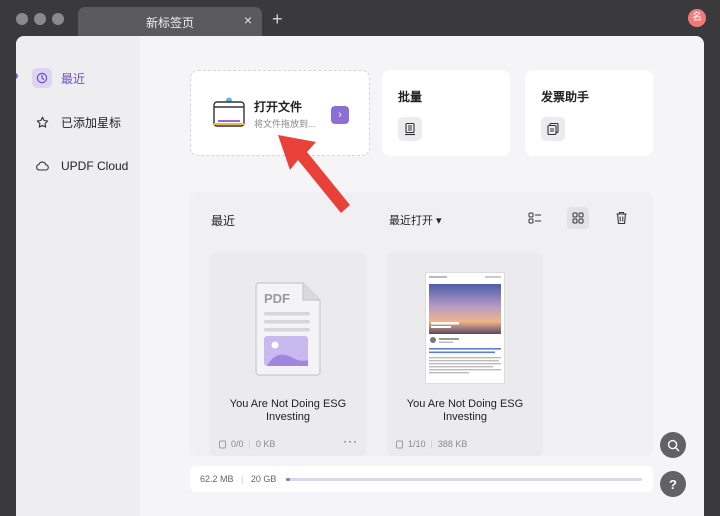  Describe the element at coordinates (246, 444) in the screenshot. I see `file-meta: 0/0 | 0 KB` at that location.